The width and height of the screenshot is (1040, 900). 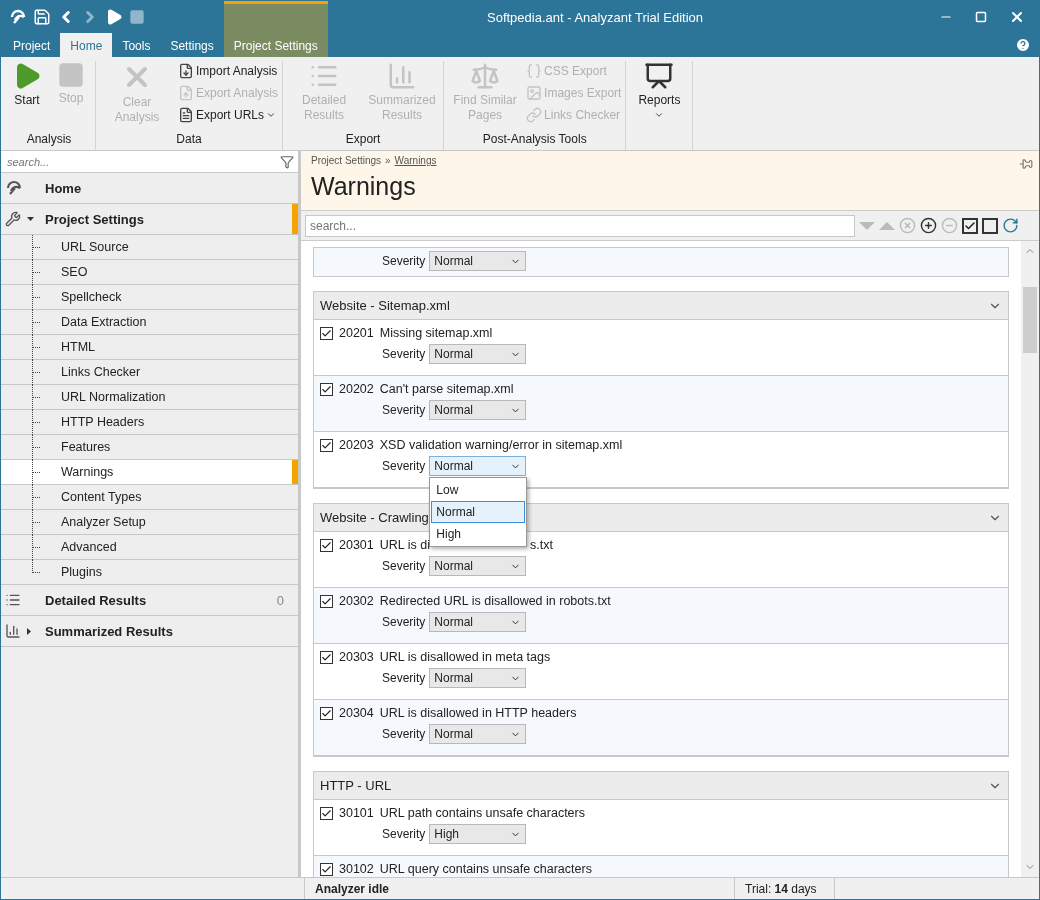 What do you see at coordinates (149, 297) in the screenshot?
I see `nav-item: Spellcheck` at bounding box center [149, 297].